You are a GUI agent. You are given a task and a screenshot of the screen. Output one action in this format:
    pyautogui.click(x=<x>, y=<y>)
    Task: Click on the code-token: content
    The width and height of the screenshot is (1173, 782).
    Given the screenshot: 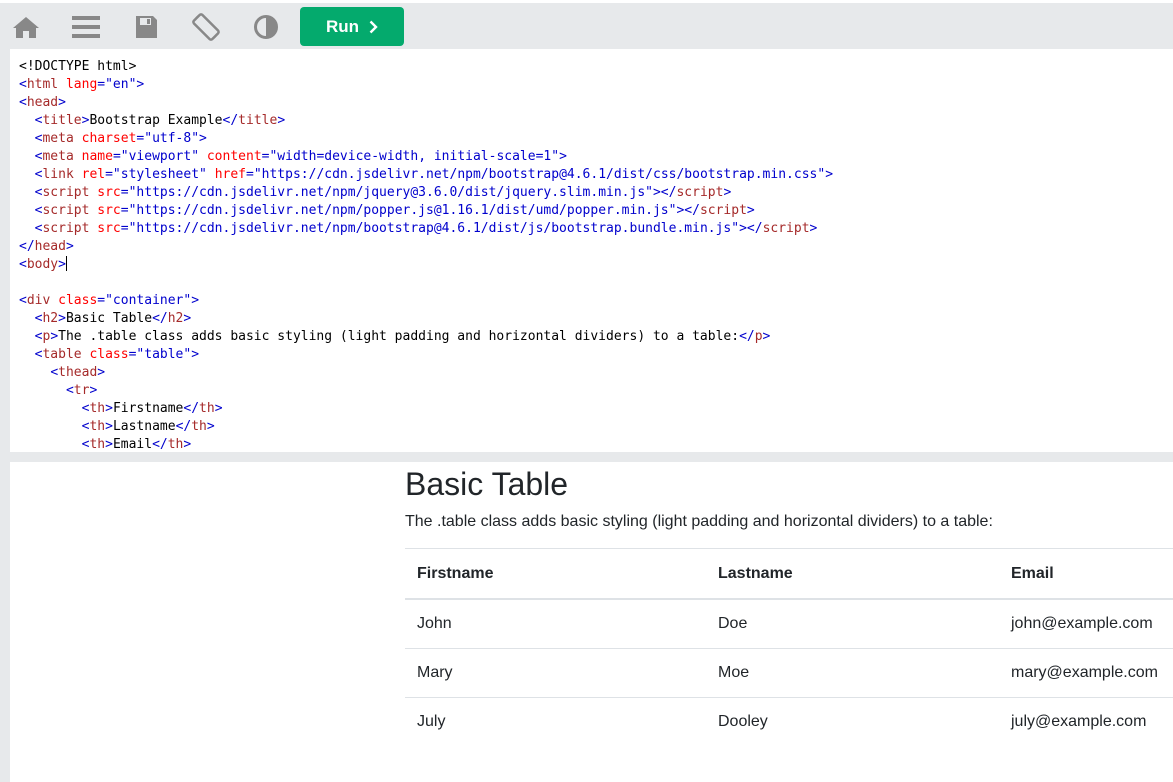 What is the action you would take?
    pyautogui.click(x=234, y=156)
    